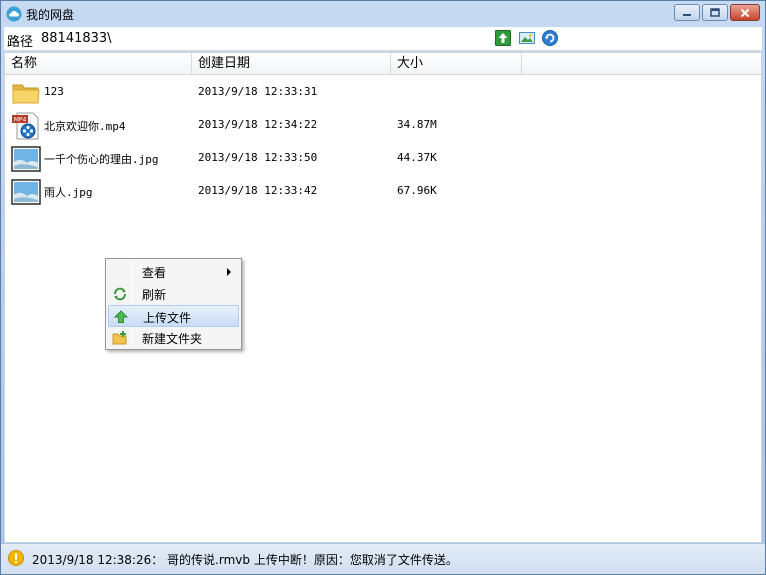 The image size is (766, 575). I want to click on column-header-name: 名称, so click(98, 64).